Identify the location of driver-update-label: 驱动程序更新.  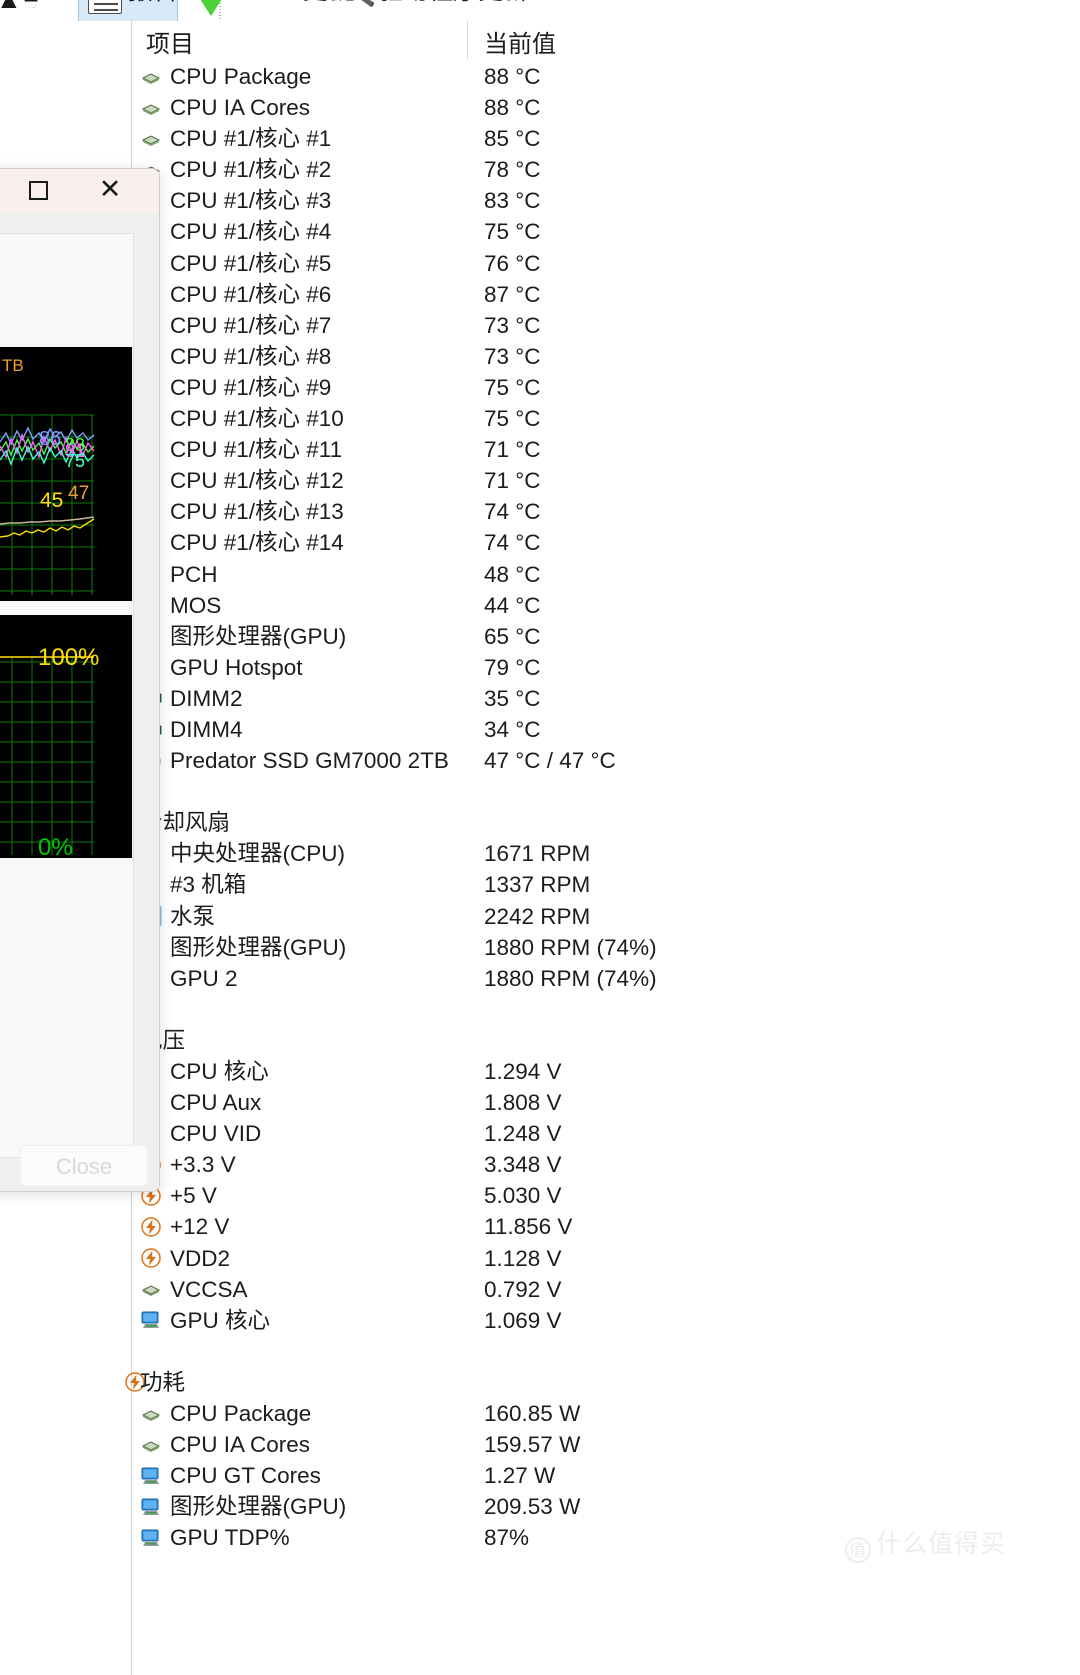
(453, 2).